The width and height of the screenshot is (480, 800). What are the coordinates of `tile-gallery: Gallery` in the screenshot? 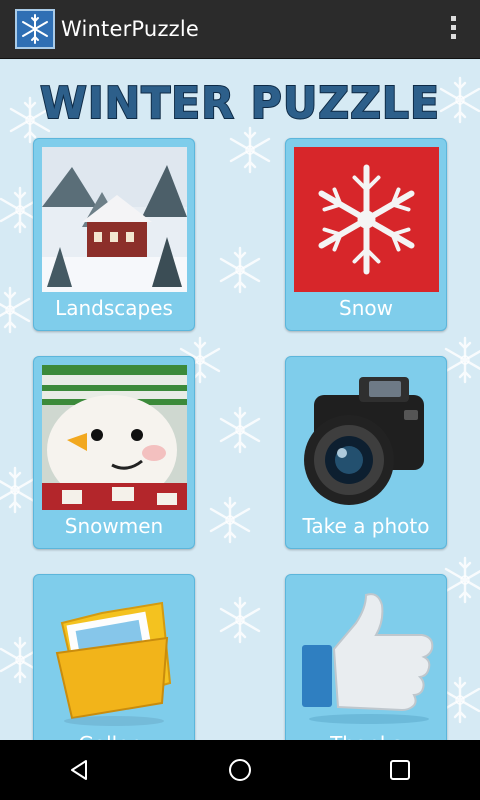 It's located at (114, 657).